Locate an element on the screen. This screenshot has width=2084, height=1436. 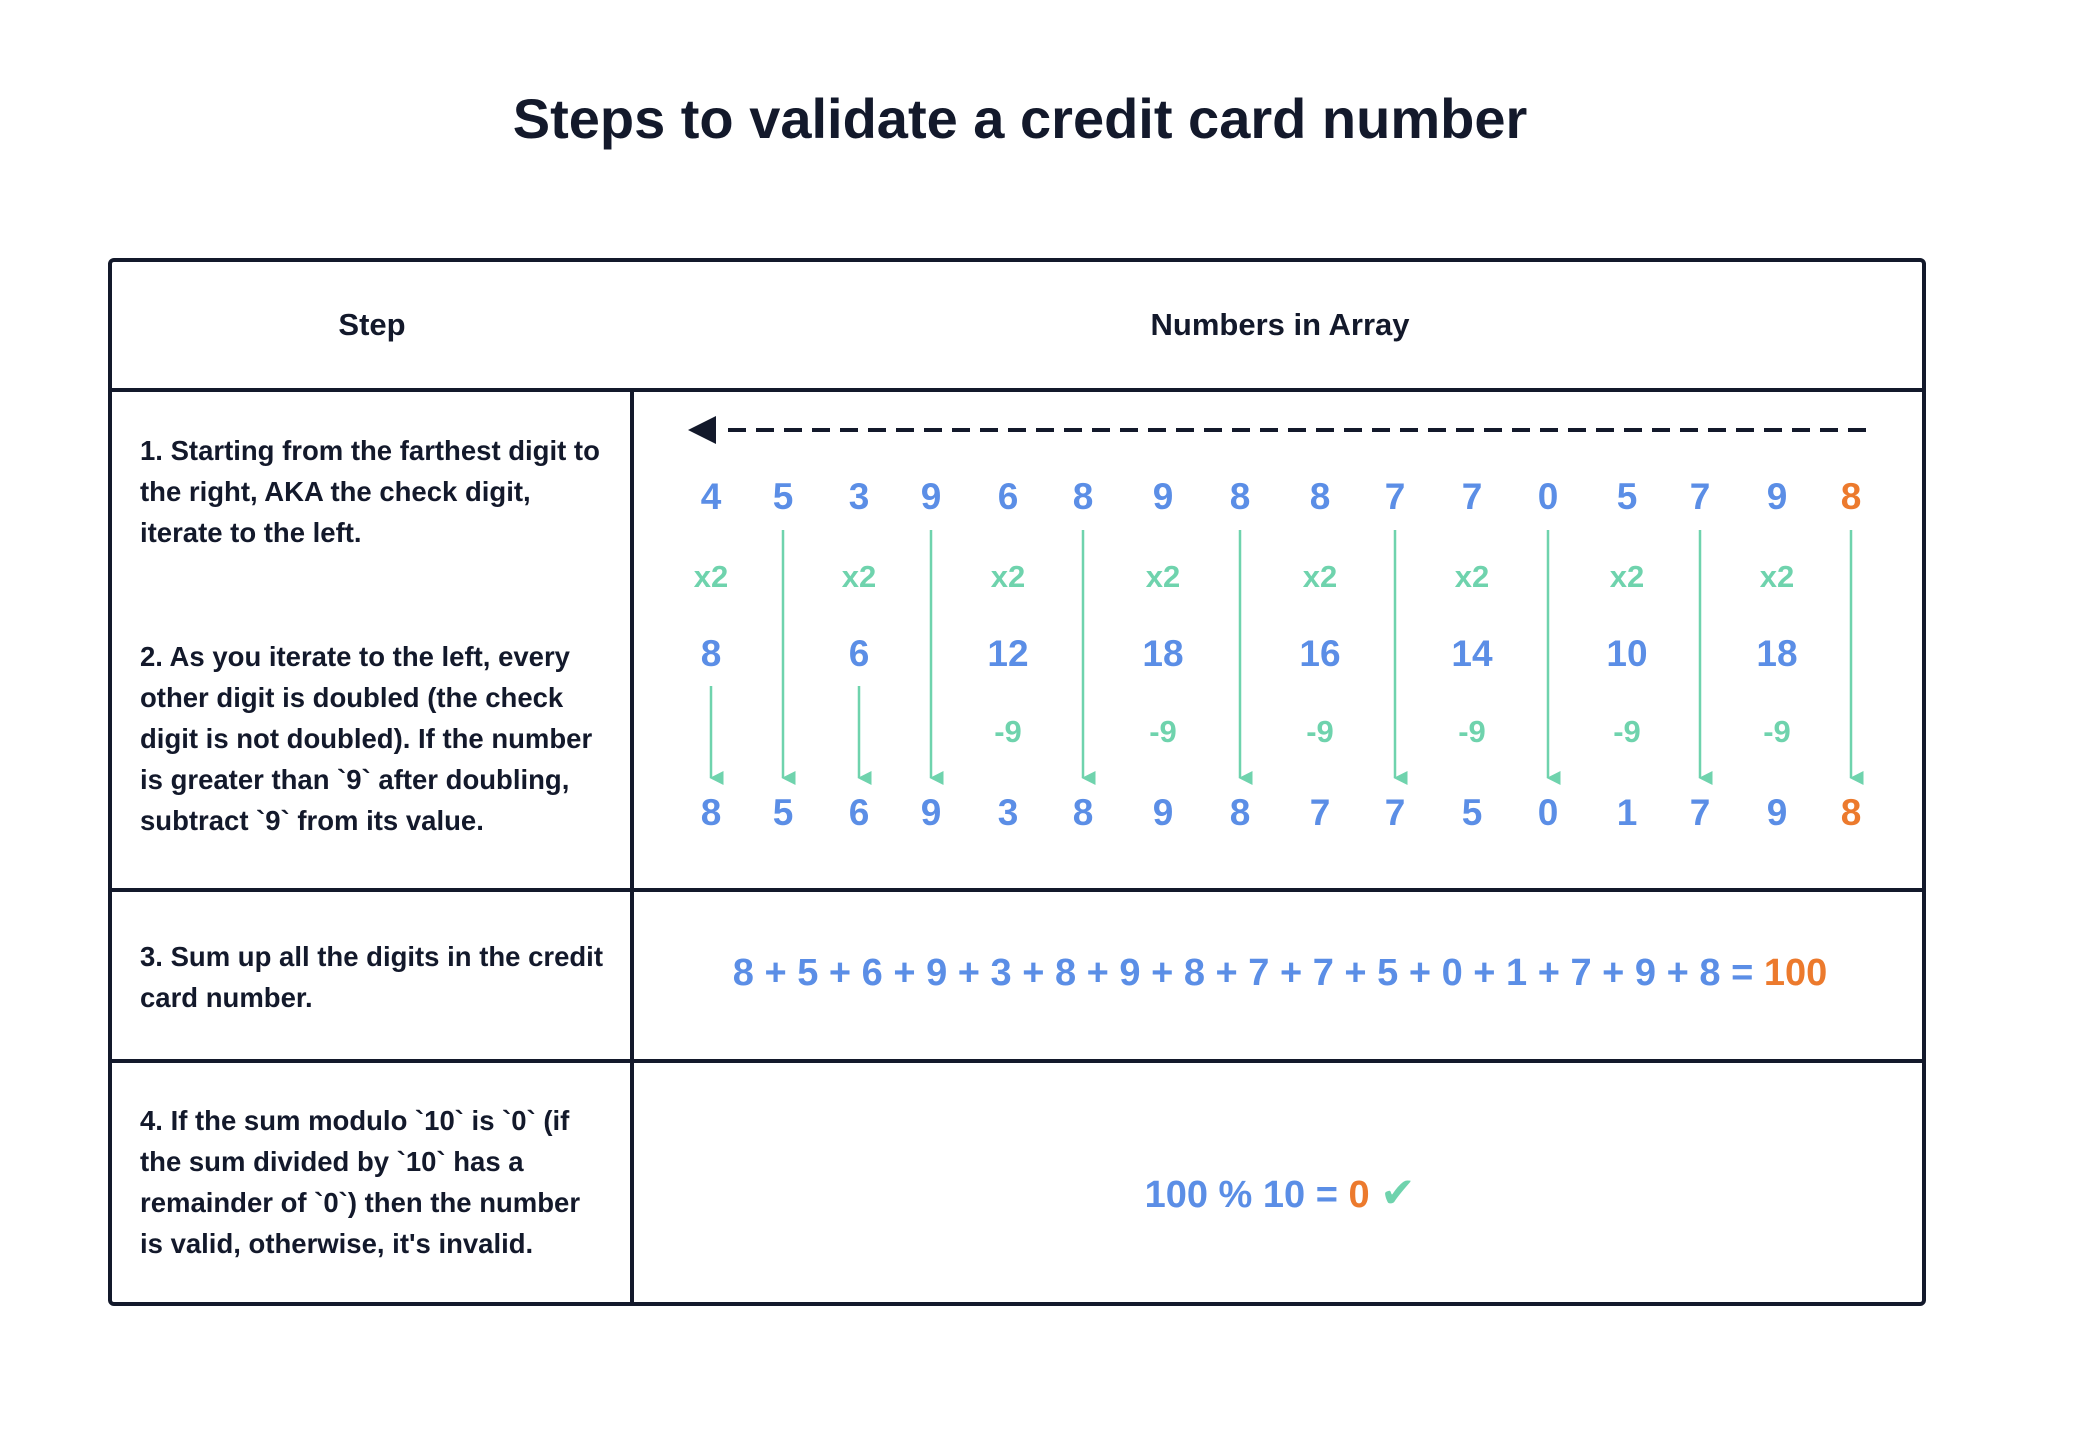
doubled-value: 10 is located at coordinates (1626, 653).